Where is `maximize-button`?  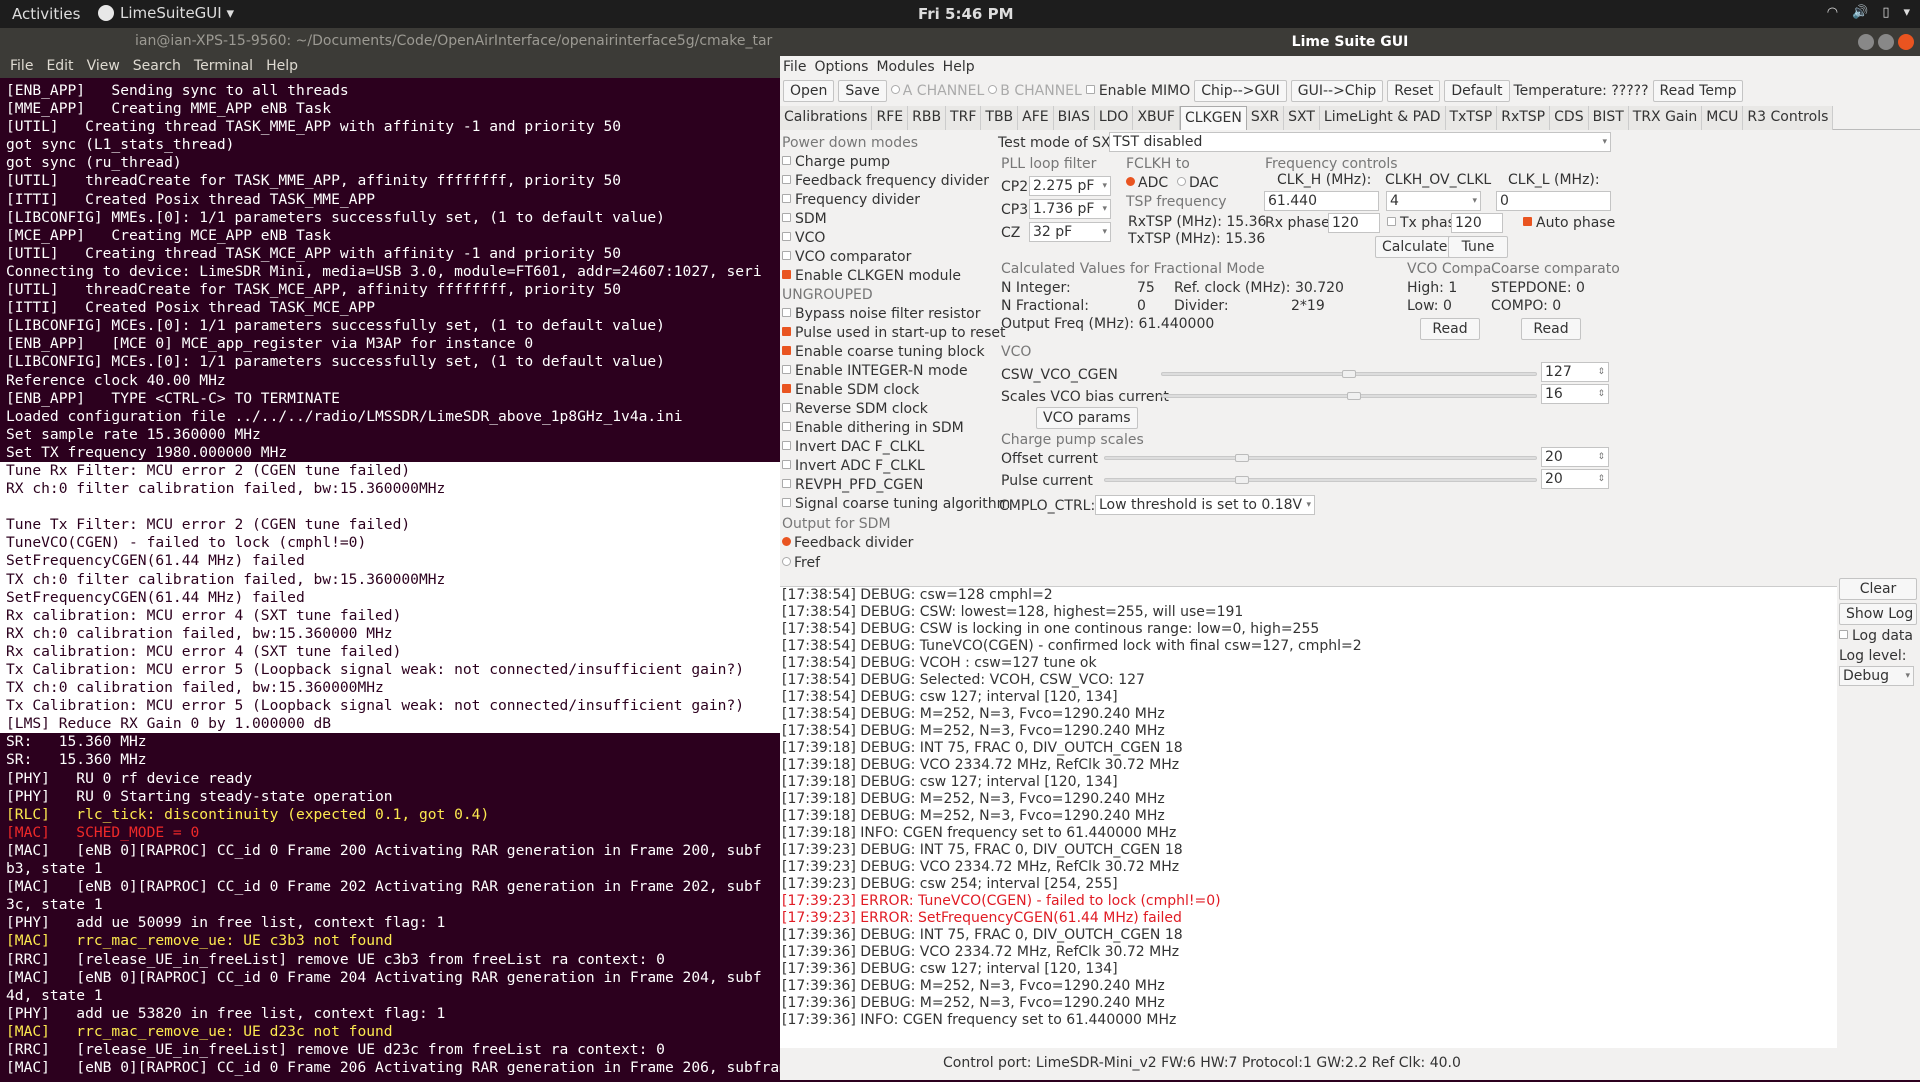
maximize-button is located at coordinates (1886, 42).